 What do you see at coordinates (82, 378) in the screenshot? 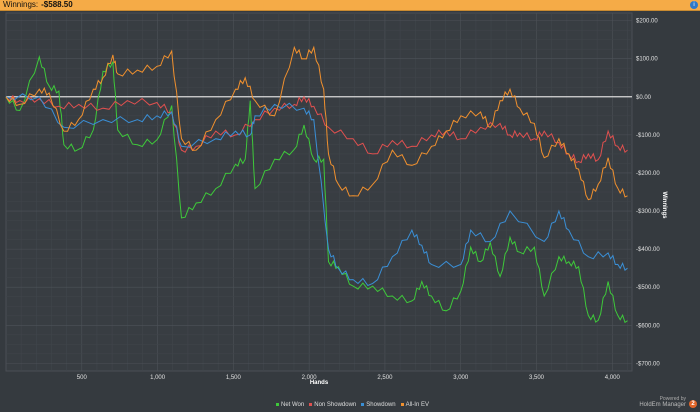
I see `x-tick-label: 500` at bounding box center [82, 378].